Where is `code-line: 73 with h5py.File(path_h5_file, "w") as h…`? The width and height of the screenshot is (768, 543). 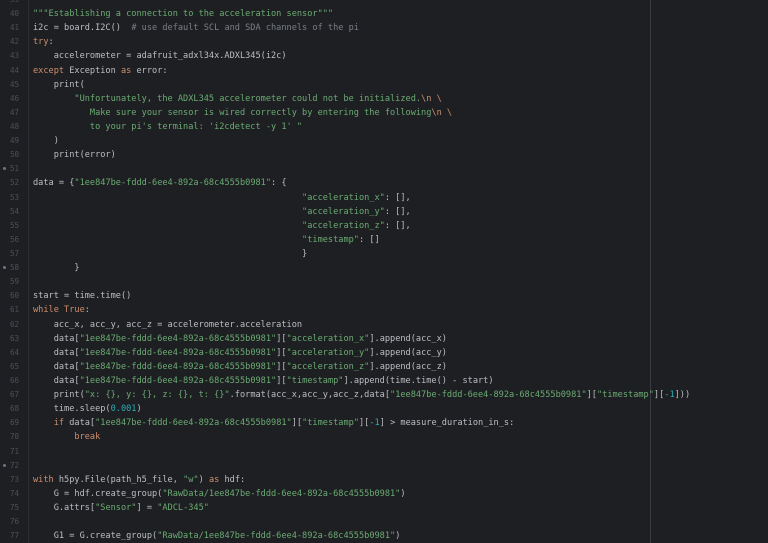
code-line: 73 with h5py.File(path_h5_file, "w") as h… is located at coordinates (384, 480).